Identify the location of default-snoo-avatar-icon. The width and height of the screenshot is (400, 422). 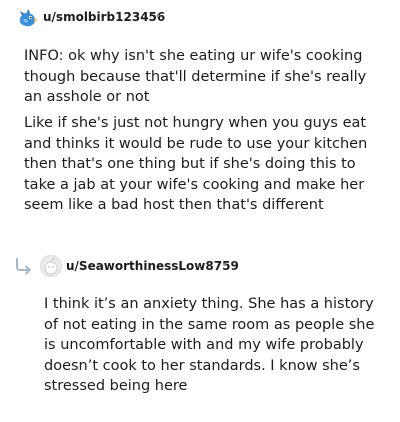
(51, 266).